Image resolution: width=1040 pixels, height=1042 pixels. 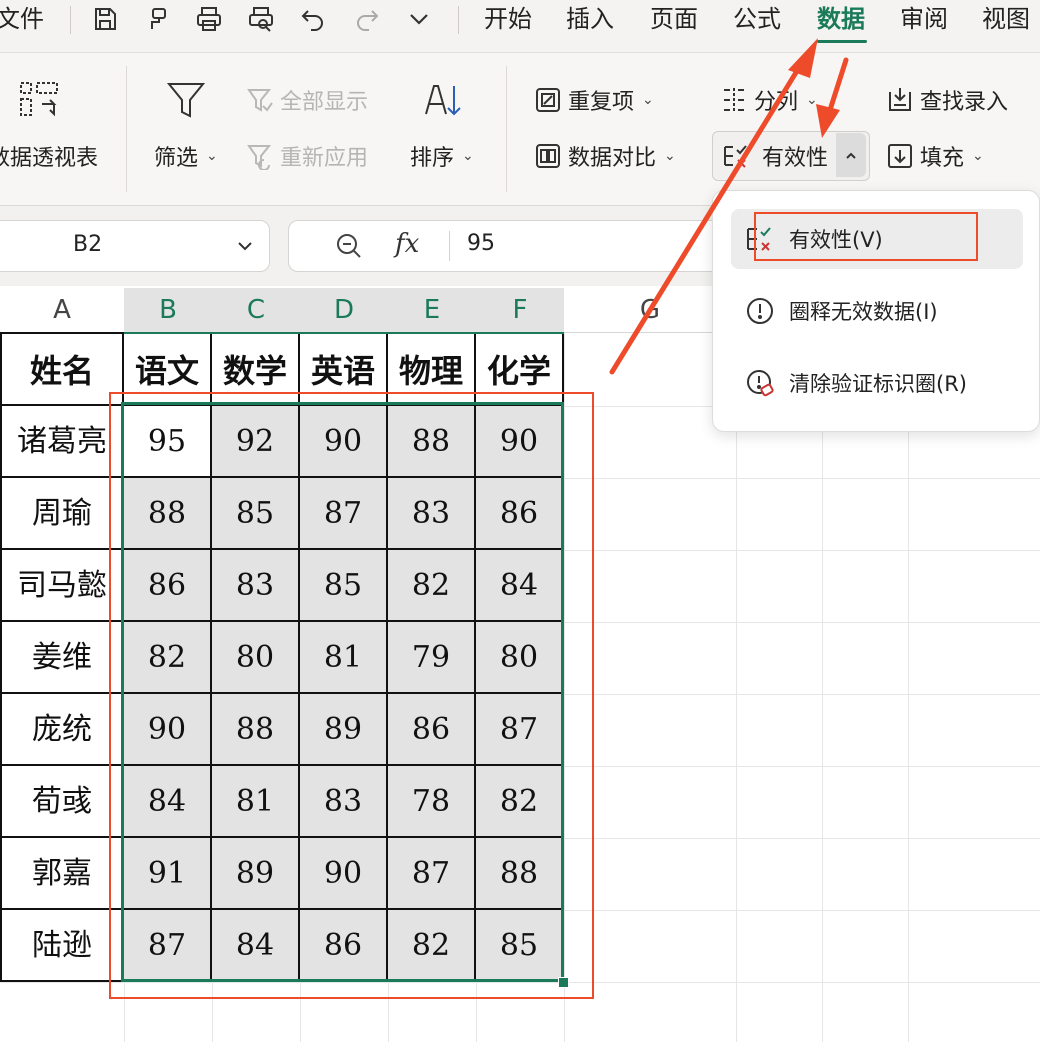 What do you see at coordinates (706, 219) in the screenshot?
I see `annotation-arrow-to-data-tab` at bounding box center [706, 219].